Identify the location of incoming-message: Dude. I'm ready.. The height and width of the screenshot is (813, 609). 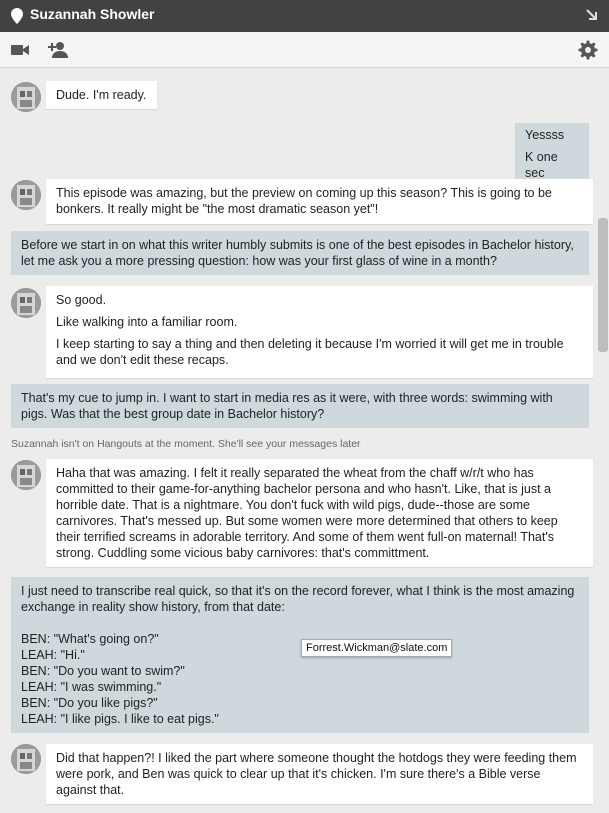
(101, 95).